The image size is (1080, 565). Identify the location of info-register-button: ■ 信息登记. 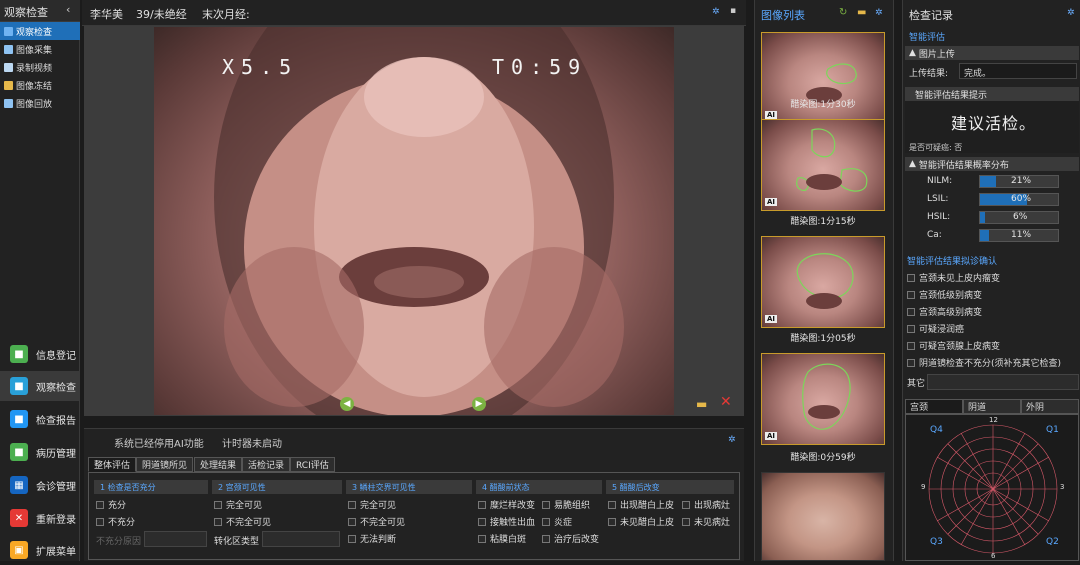
(40, 354).